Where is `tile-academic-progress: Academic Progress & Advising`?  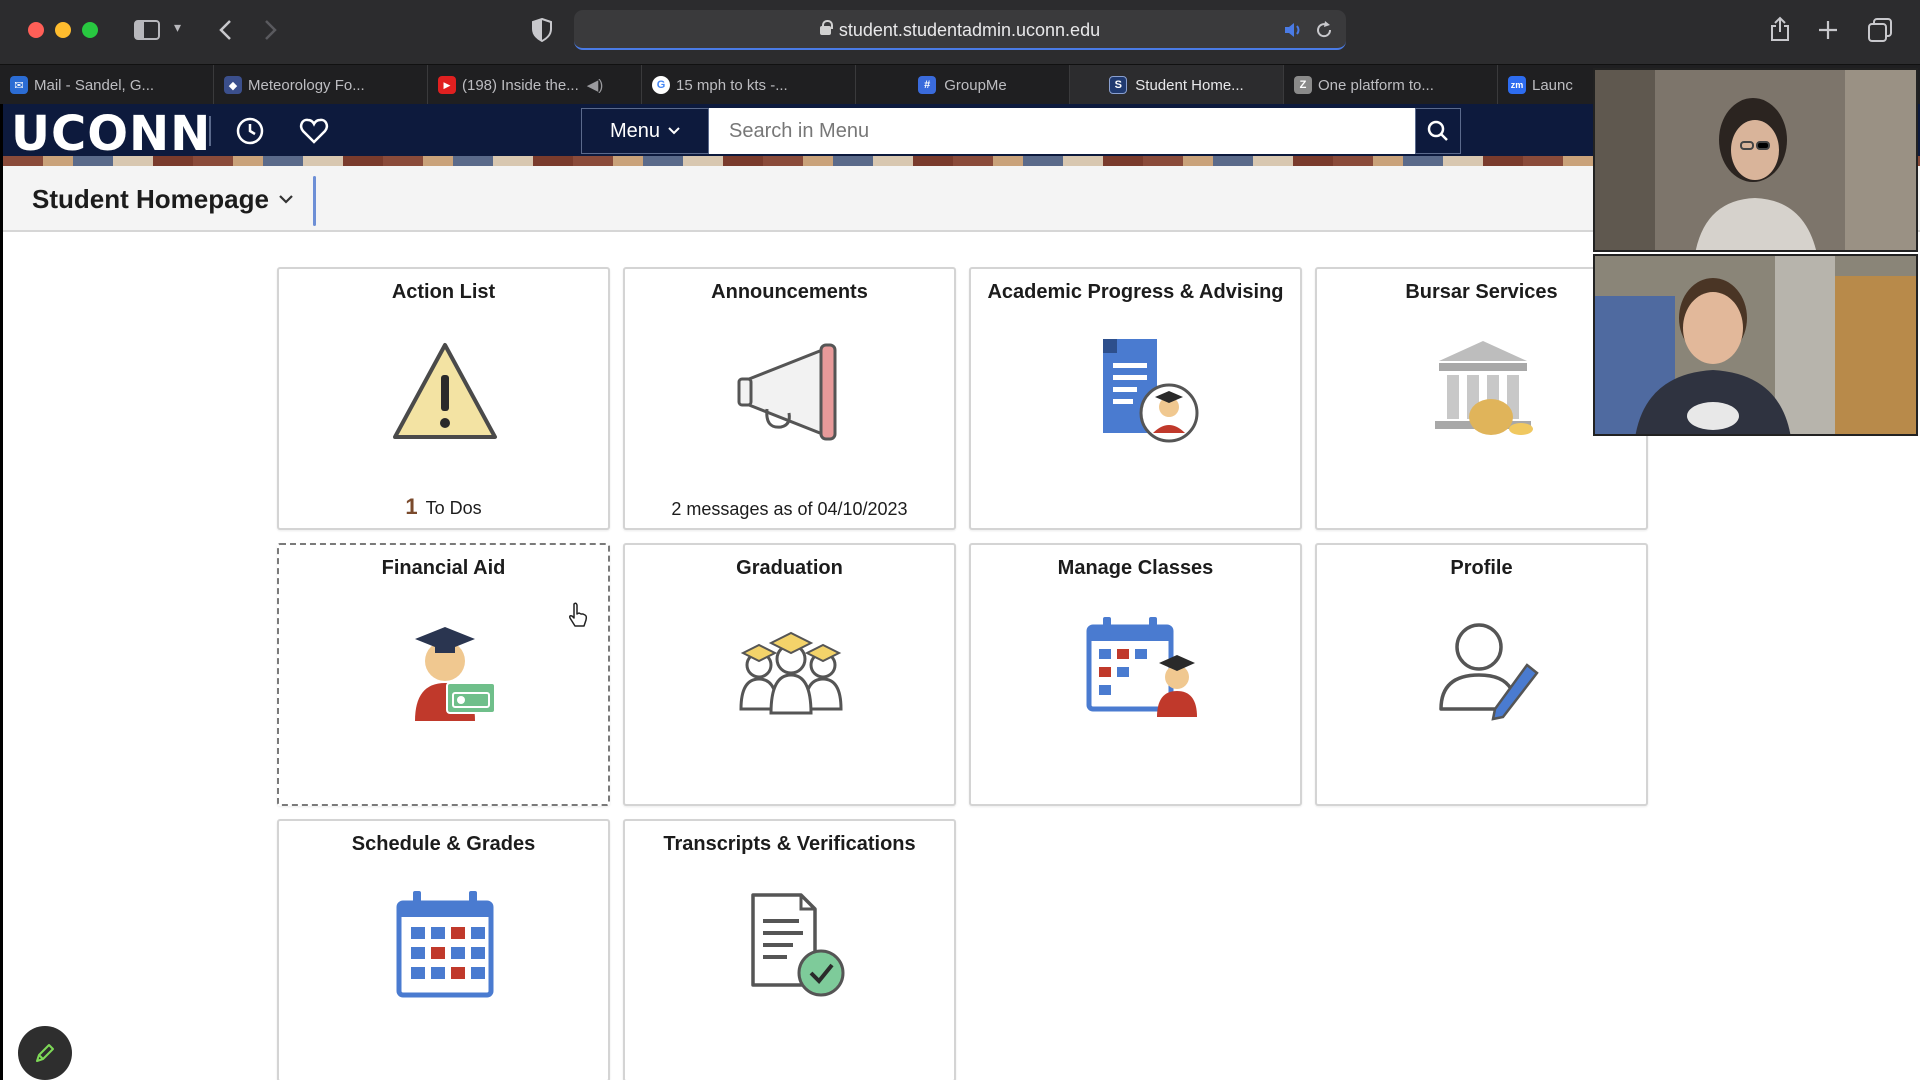 tile-academic-progress: Academic Progress & Advising is located at coordinates (1135, 398).